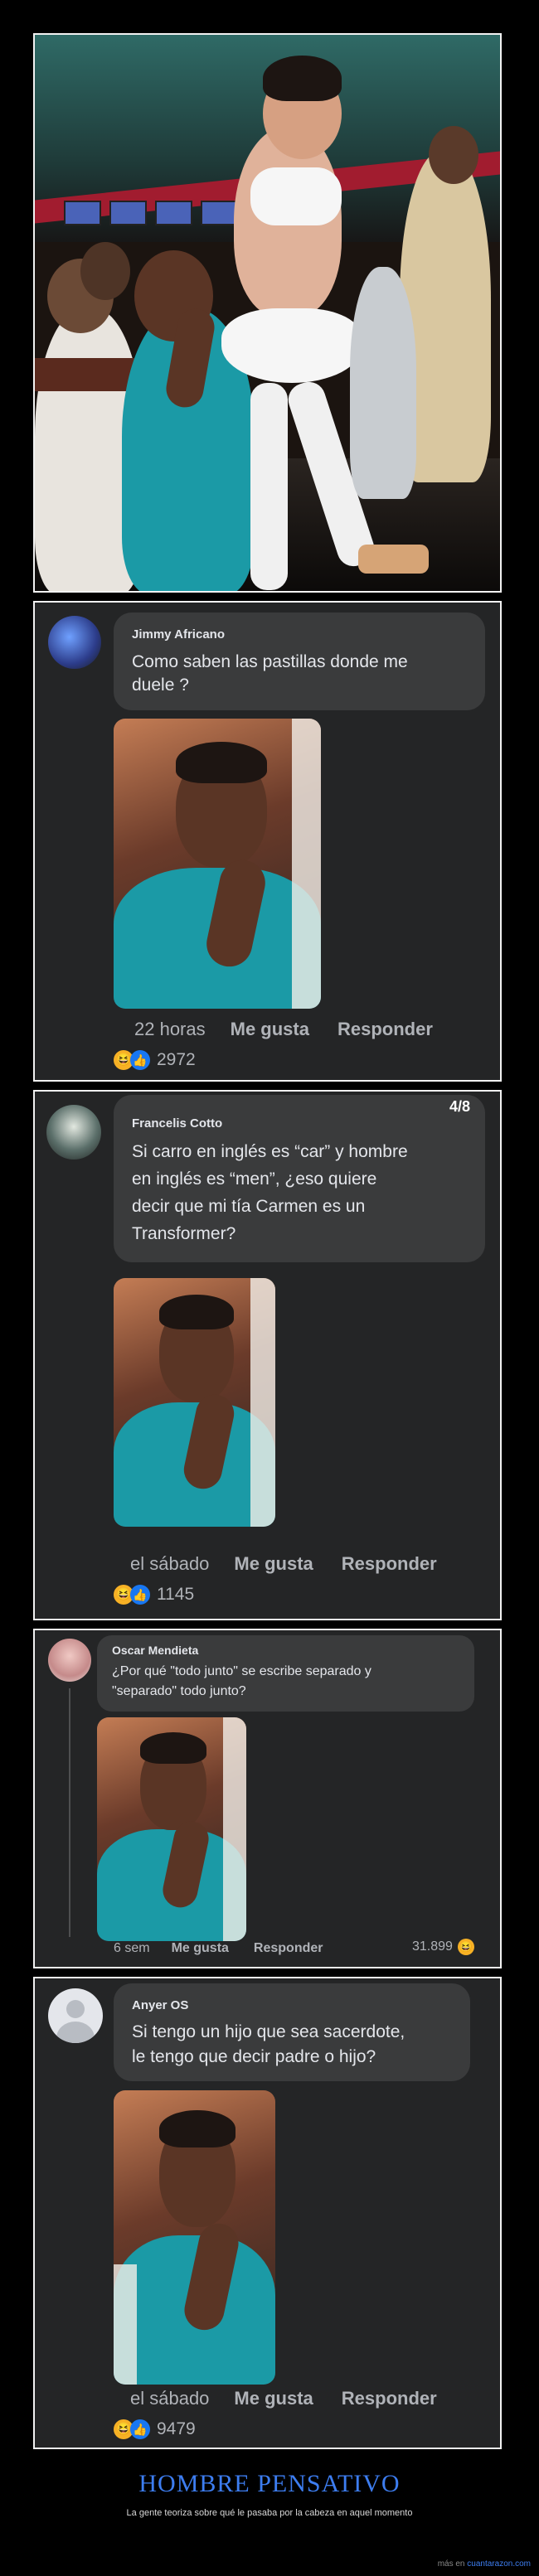  Describe the element at coordinates (176, 2428) in the screenshot. I see `reaction-count: 9479` at that location.